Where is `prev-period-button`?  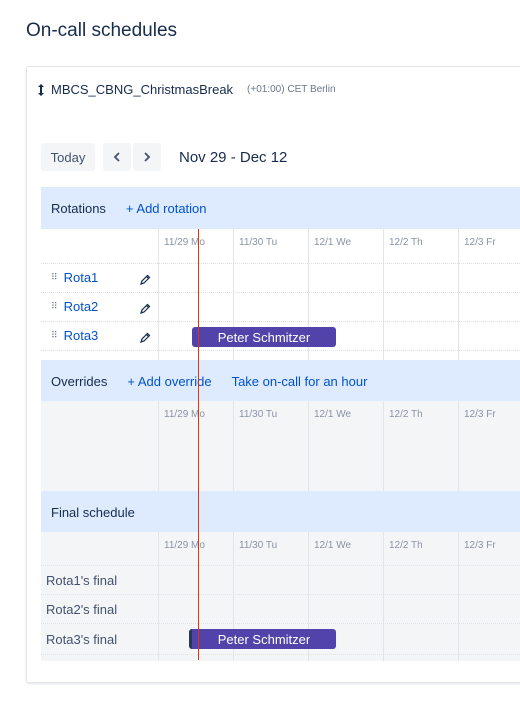 prev-period-button is located at coordinates (117, 157).